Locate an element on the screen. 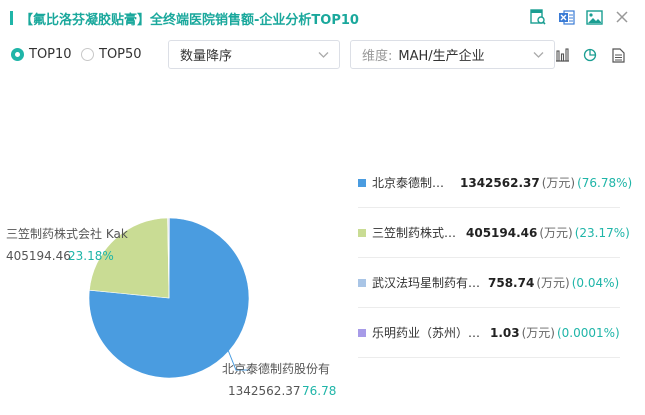  slice-label-value-beijing: 1342562.37 is located at coordinates (264, 391).